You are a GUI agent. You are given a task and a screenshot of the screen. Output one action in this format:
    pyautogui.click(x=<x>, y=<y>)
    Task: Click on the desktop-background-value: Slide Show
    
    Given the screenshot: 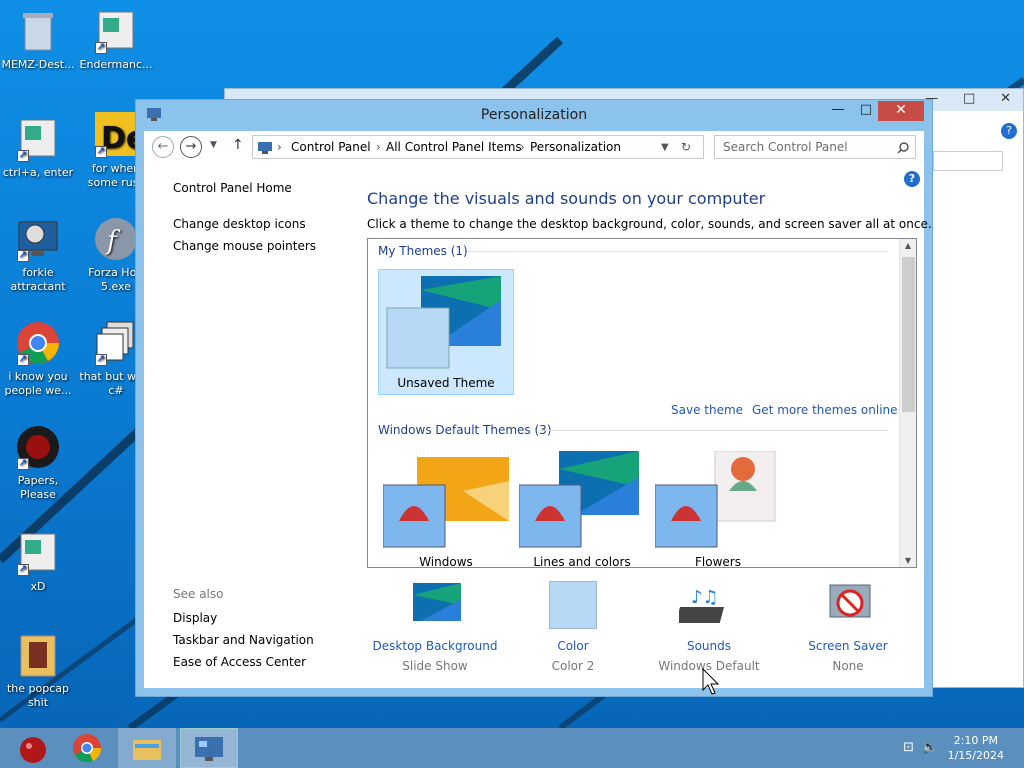 What is the action you would take?
    pyautogui.click(x=435, y=666)
    